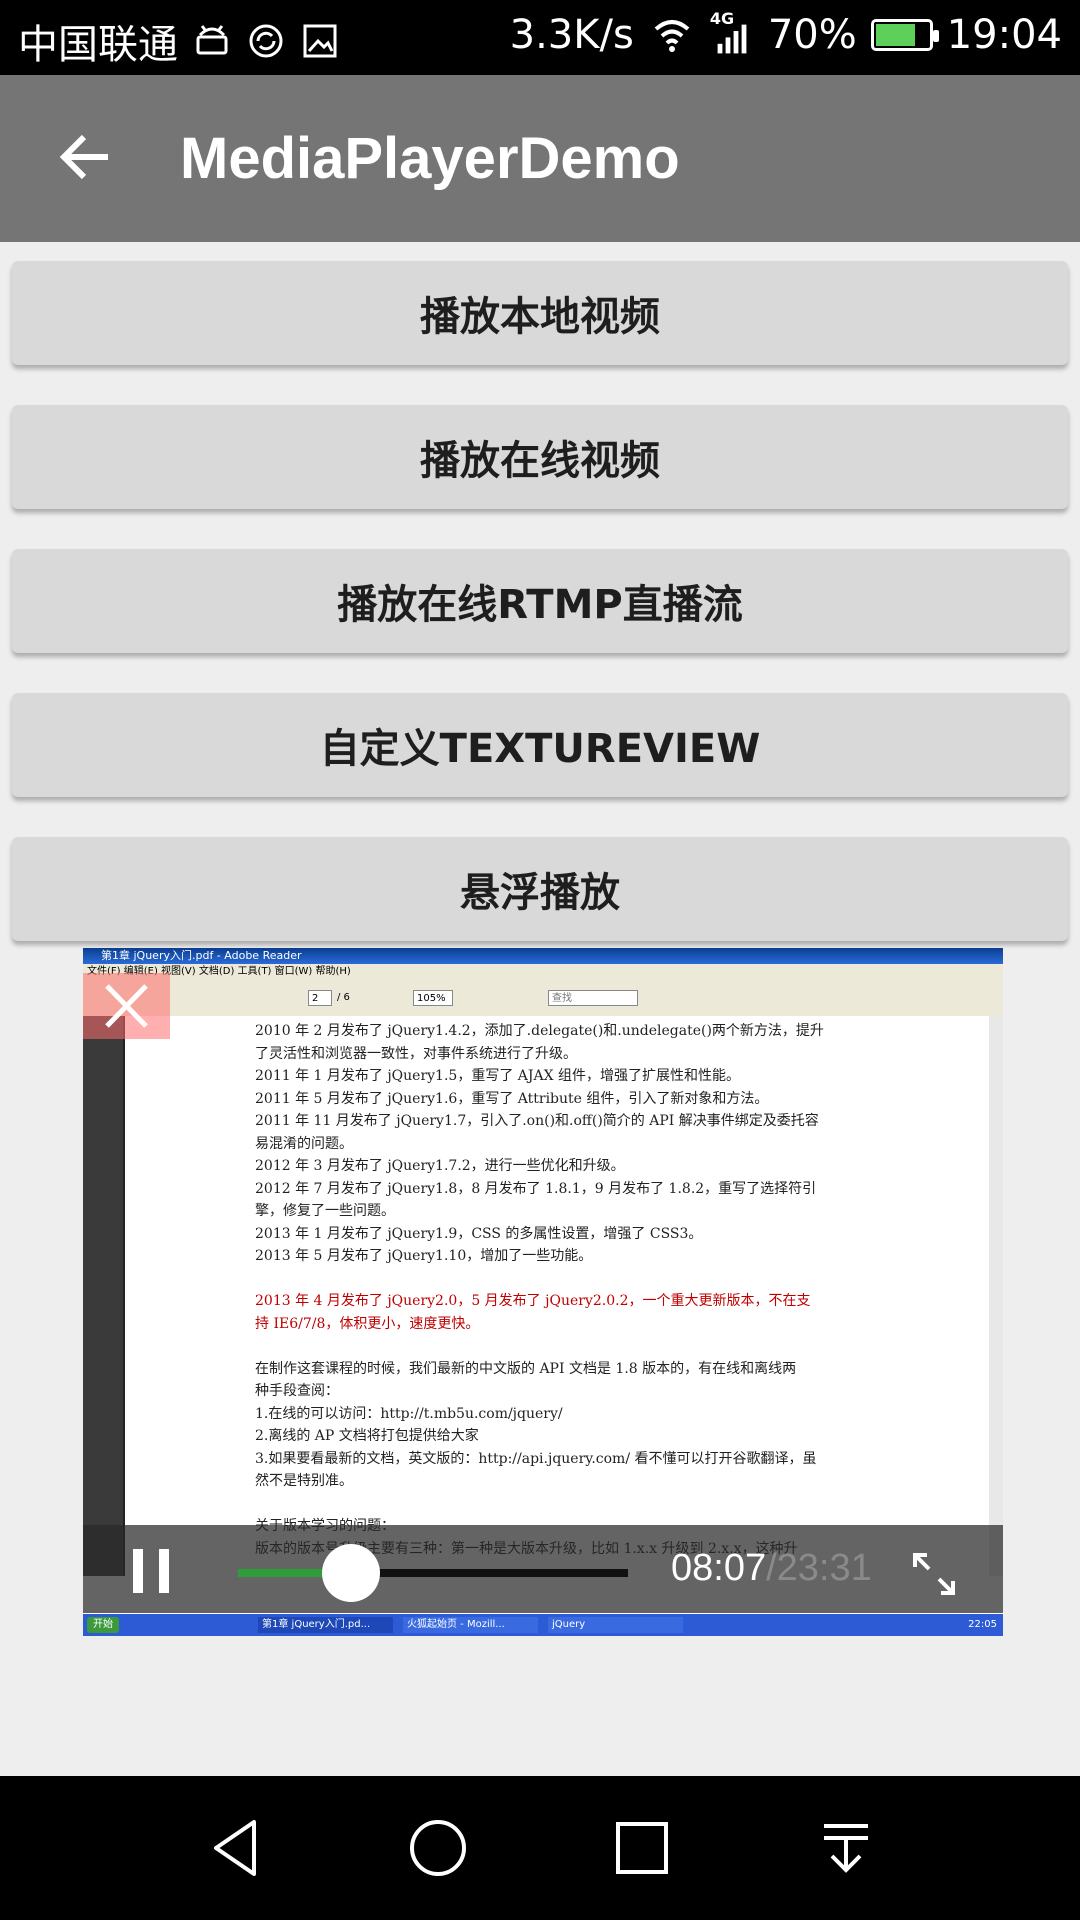 The width and height of the screenshot is (1080, 1920). I want to click on play-online-video-button: 播放在线视频, so click(540, 457).